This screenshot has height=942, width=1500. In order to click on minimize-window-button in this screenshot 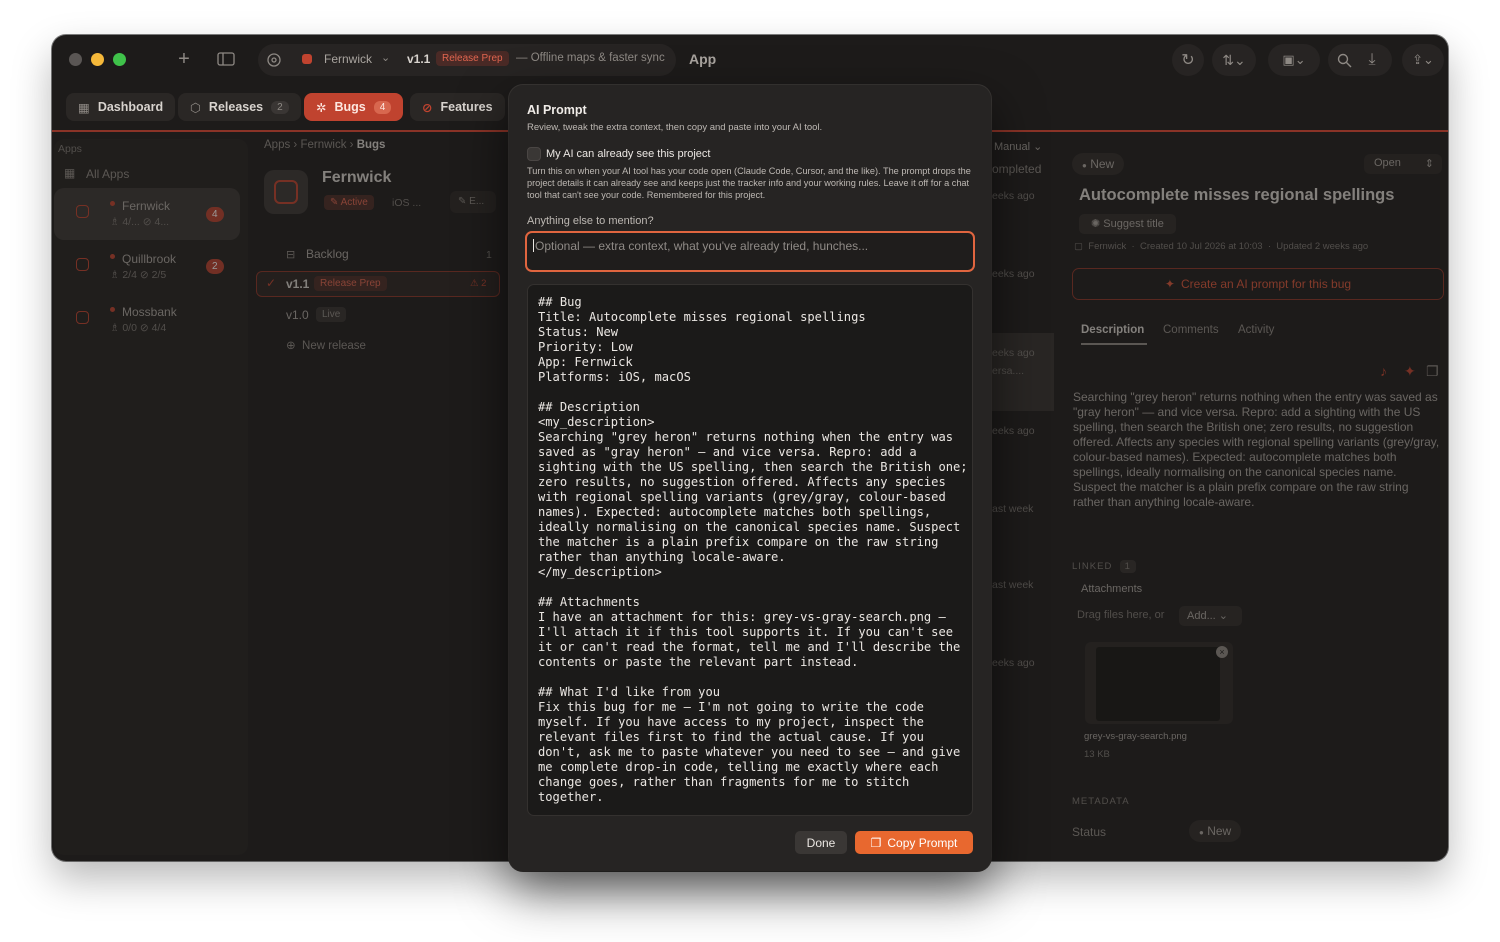, I will do `click(97, 59)`.